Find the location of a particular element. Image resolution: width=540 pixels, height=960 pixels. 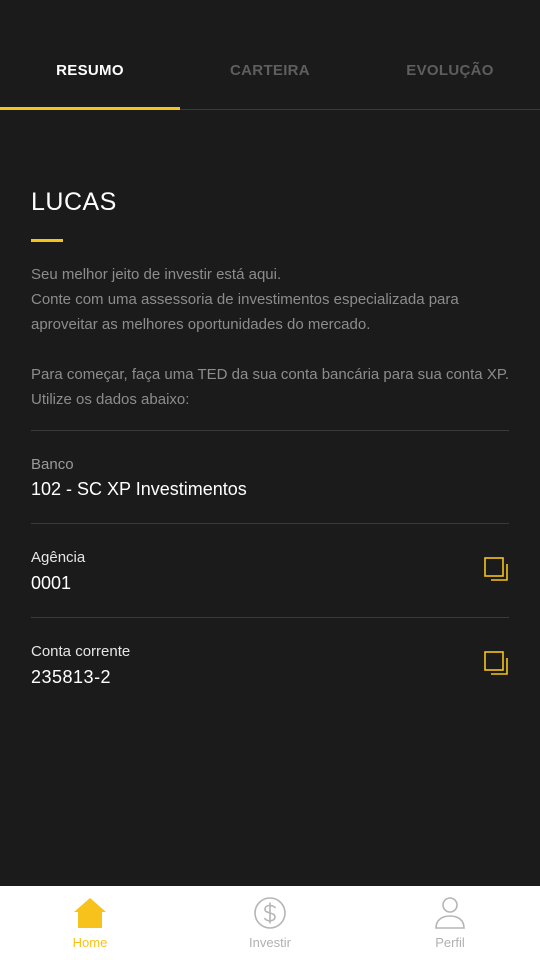

account-value: 235813-2 is located at coordinates (71, 677).